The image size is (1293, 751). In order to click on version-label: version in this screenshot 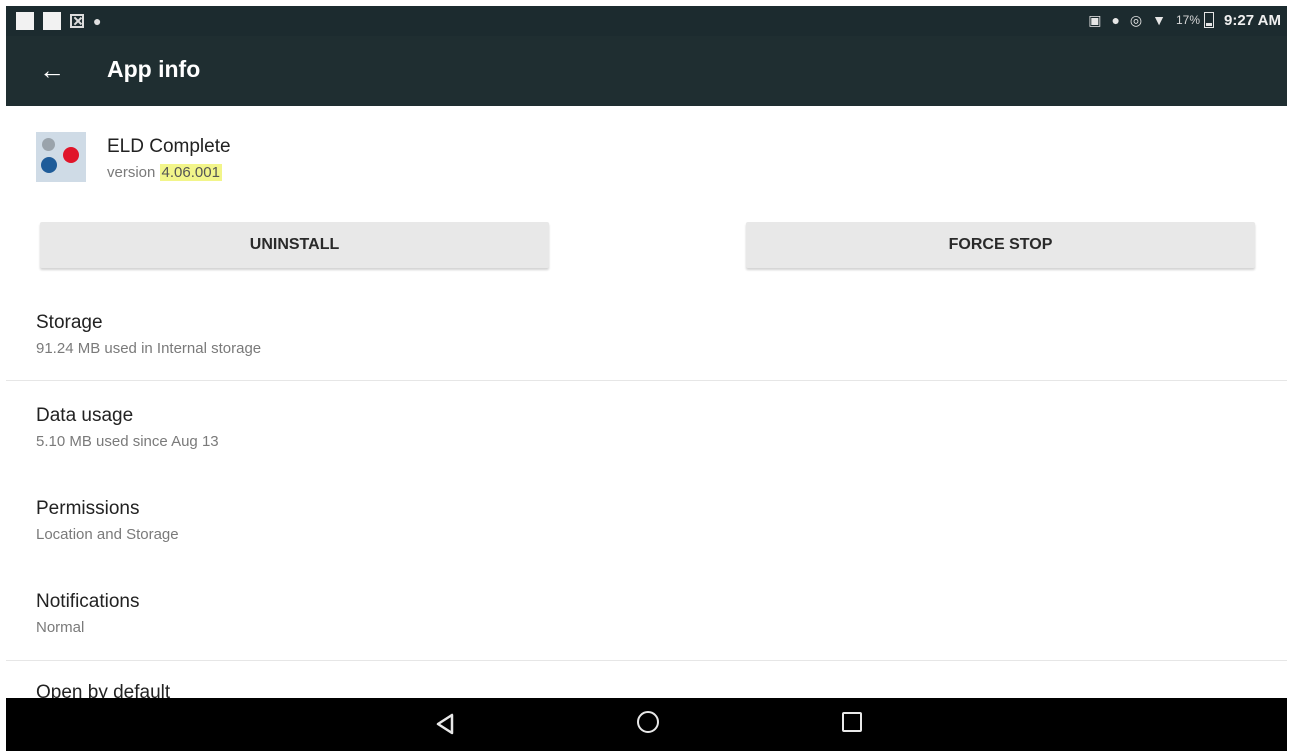, I will do `click(131, 172)`.